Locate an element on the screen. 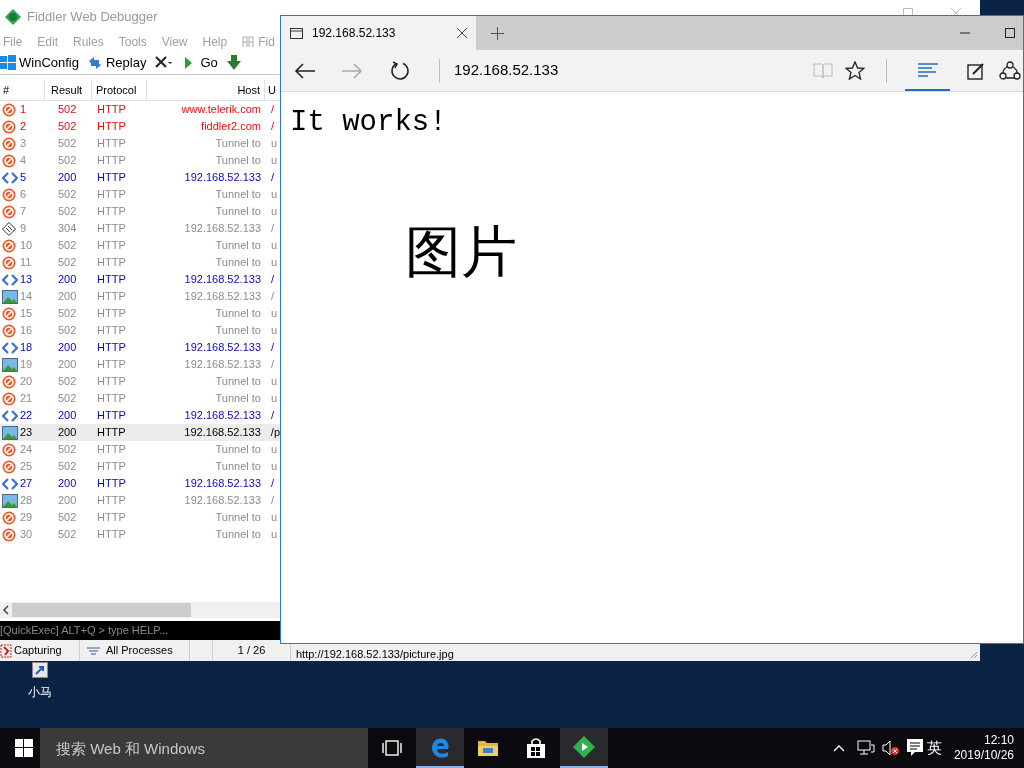 The image size is (1024, 768). task-view-icon is located at coordinates (392, 748).